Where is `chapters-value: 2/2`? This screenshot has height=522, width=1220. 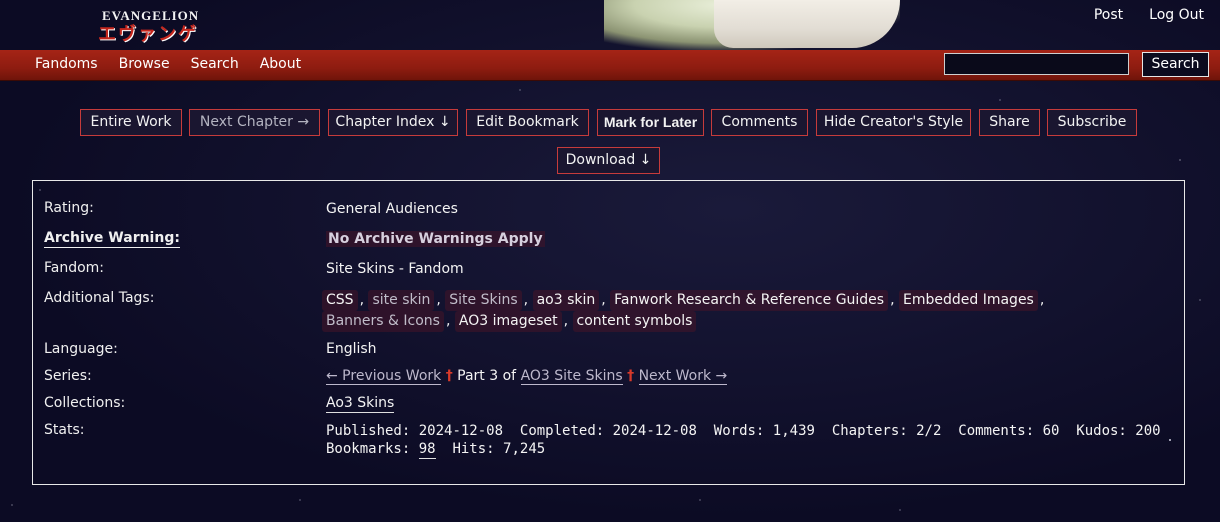 chapters-value: 2/2 is located at coordinates (929, 431).